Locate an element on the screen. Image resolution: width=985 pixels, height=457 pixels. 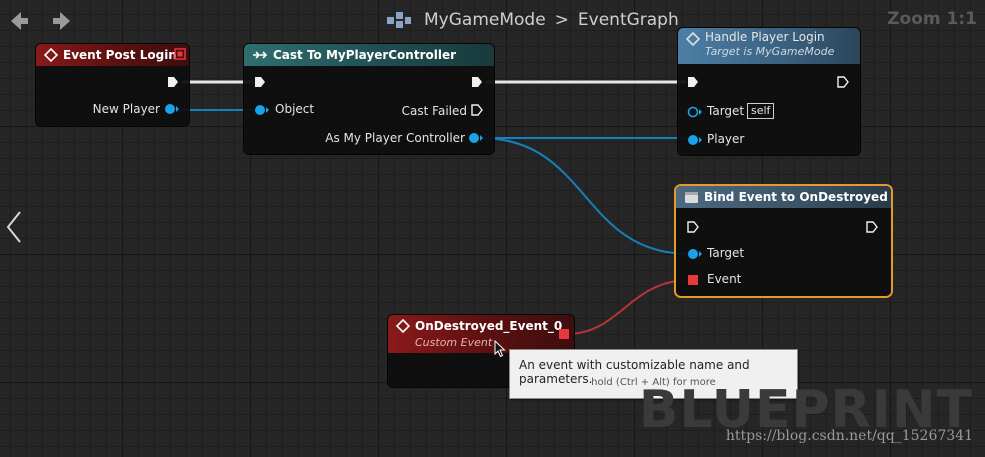
forward-arrow-icon is located at coordinates (62, 21).